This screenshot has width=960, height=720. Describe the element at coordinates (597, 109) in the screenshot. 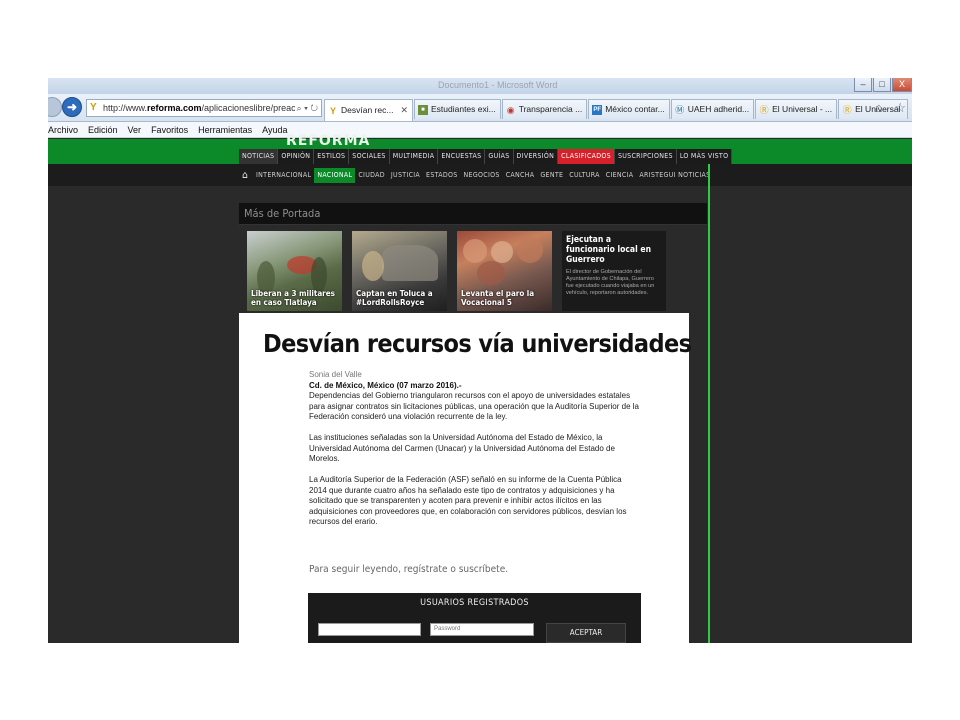

I see `pf-icon: PF` at that location.